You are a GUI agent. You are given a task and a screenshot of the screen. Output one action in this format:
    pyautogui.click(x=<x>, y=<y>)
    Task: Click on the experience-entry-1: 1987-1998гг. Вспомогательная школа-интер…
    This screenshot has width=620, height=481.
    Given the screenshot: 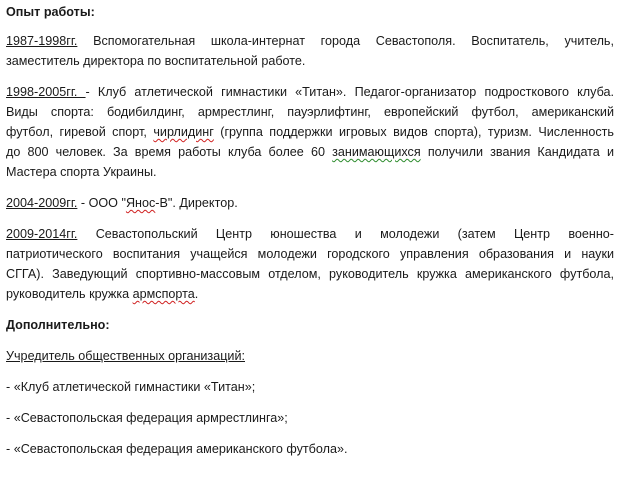 What is the action you would take?
    pyautogui.click(x=310, y=51)
    